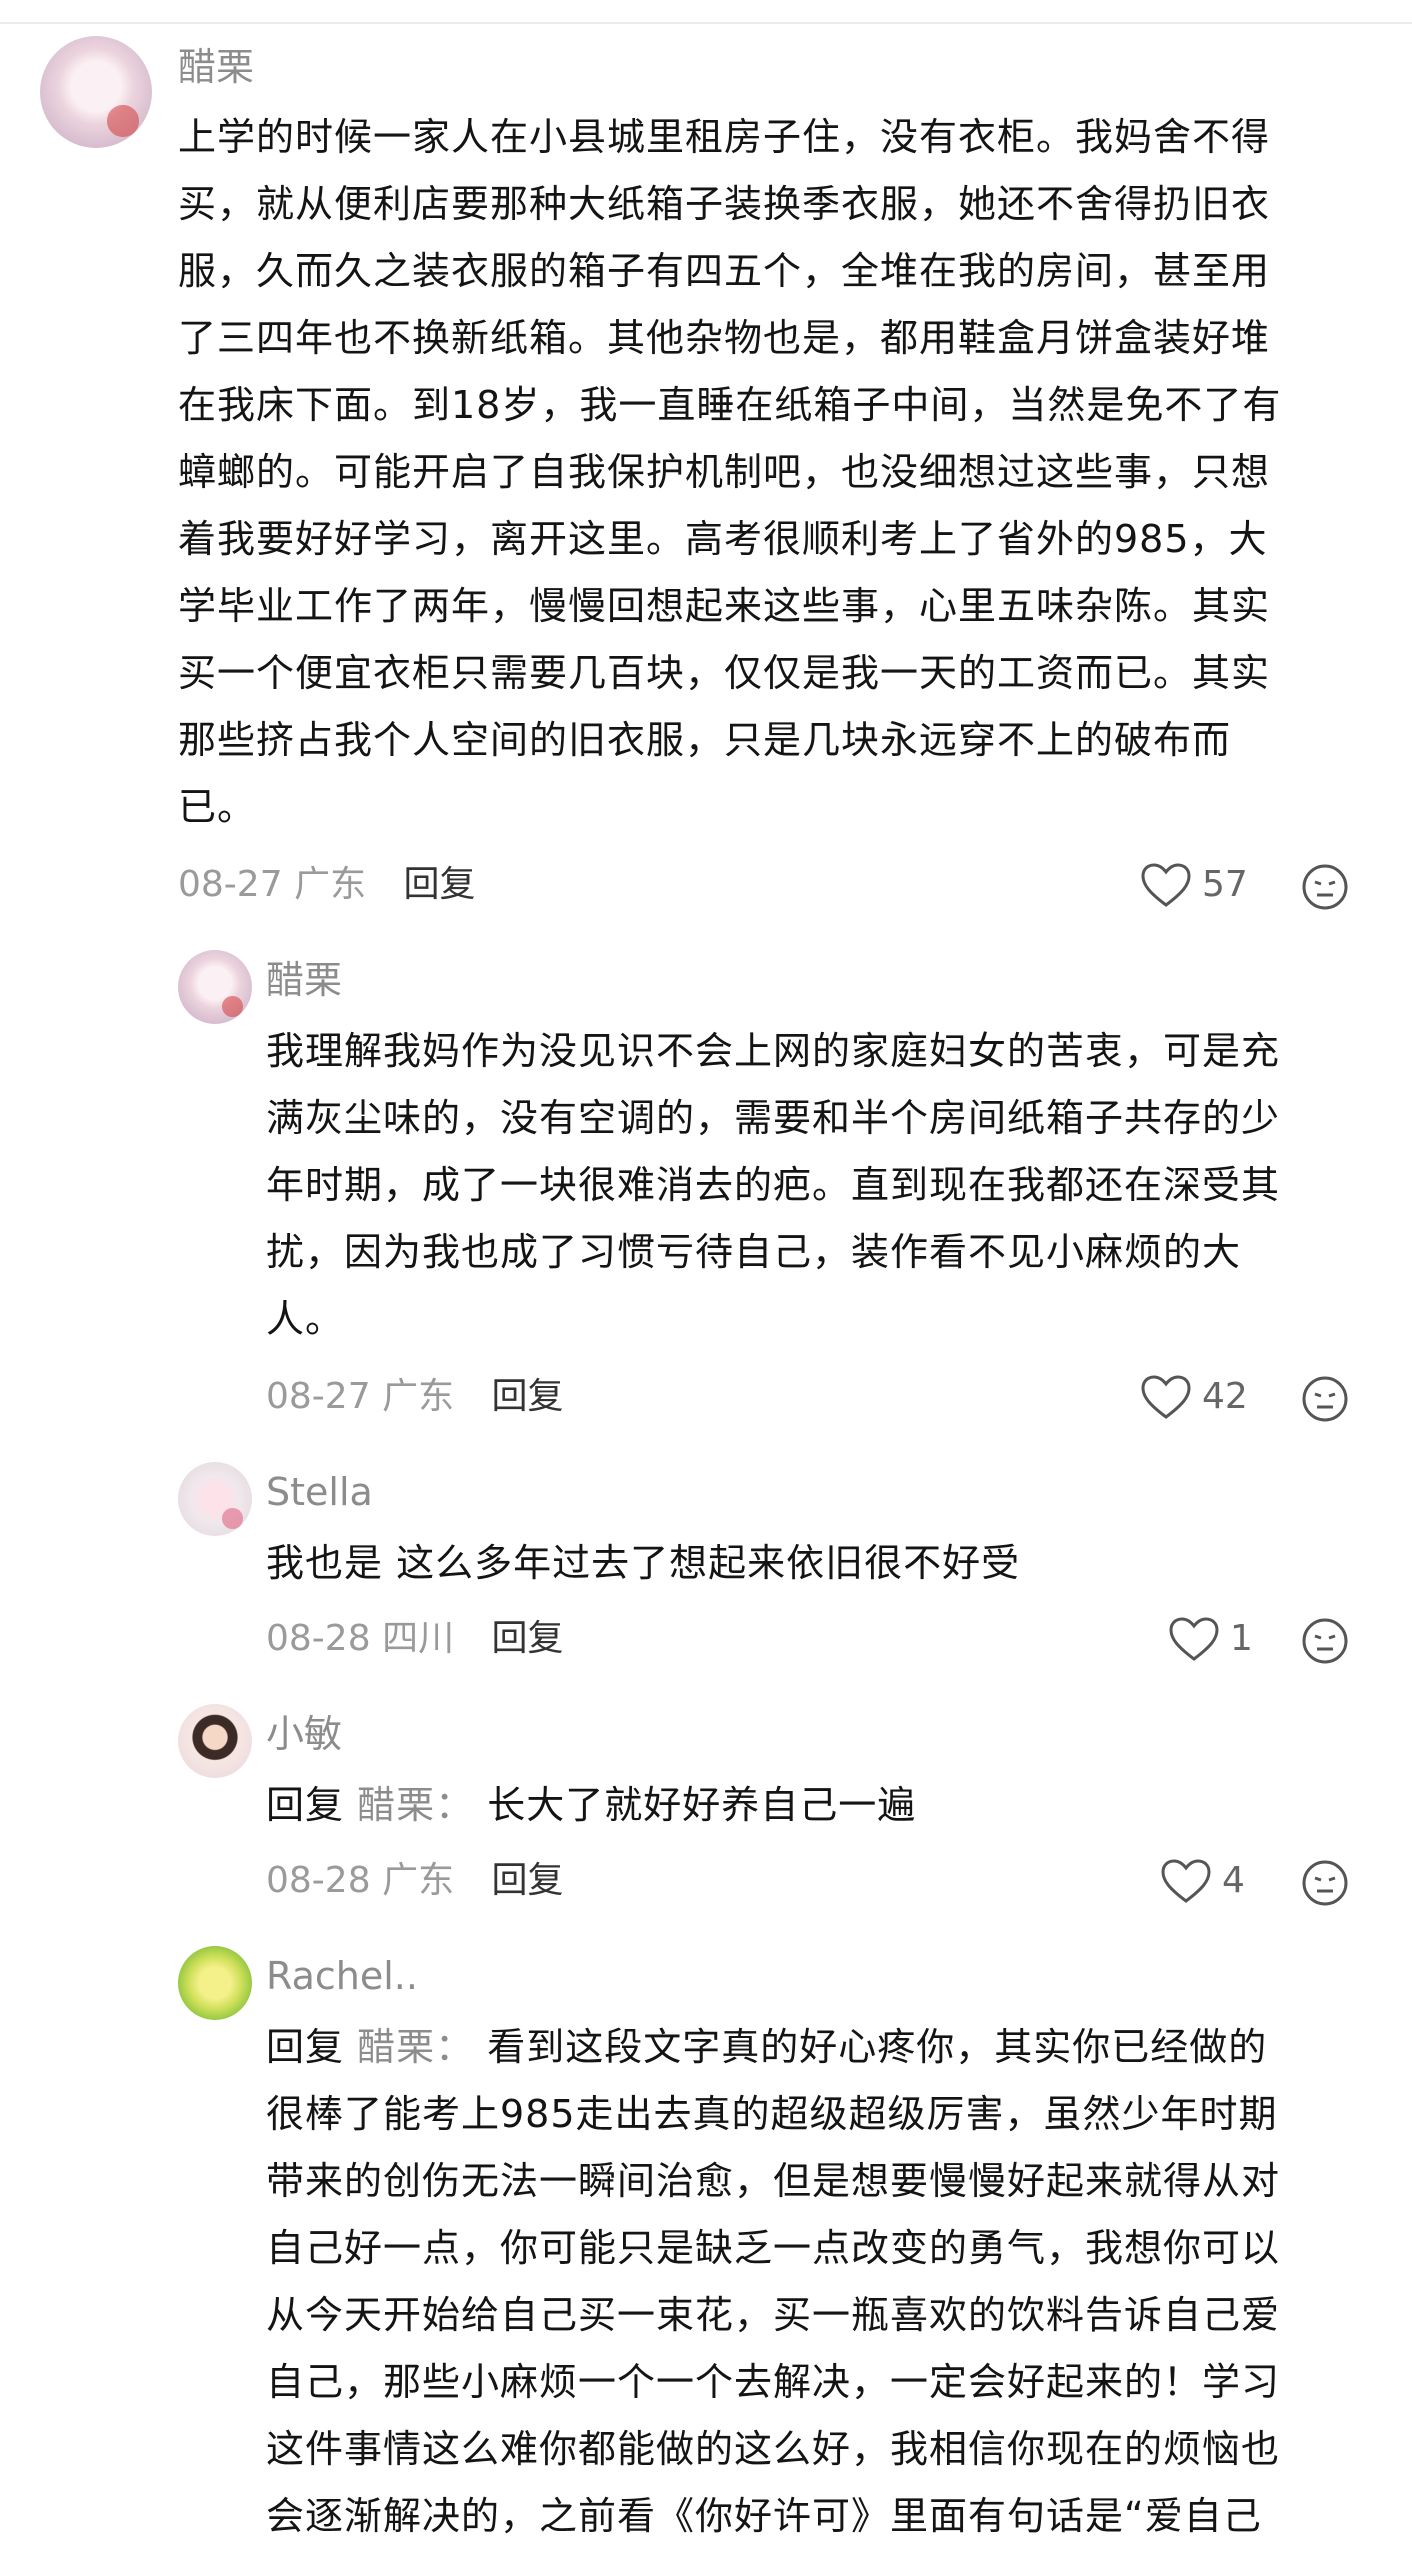 Image resolution: width=1412 pixels, height=2560 pixels. I want to click on comment-meta: 08-28 广东 回复, so click(415, 1881).